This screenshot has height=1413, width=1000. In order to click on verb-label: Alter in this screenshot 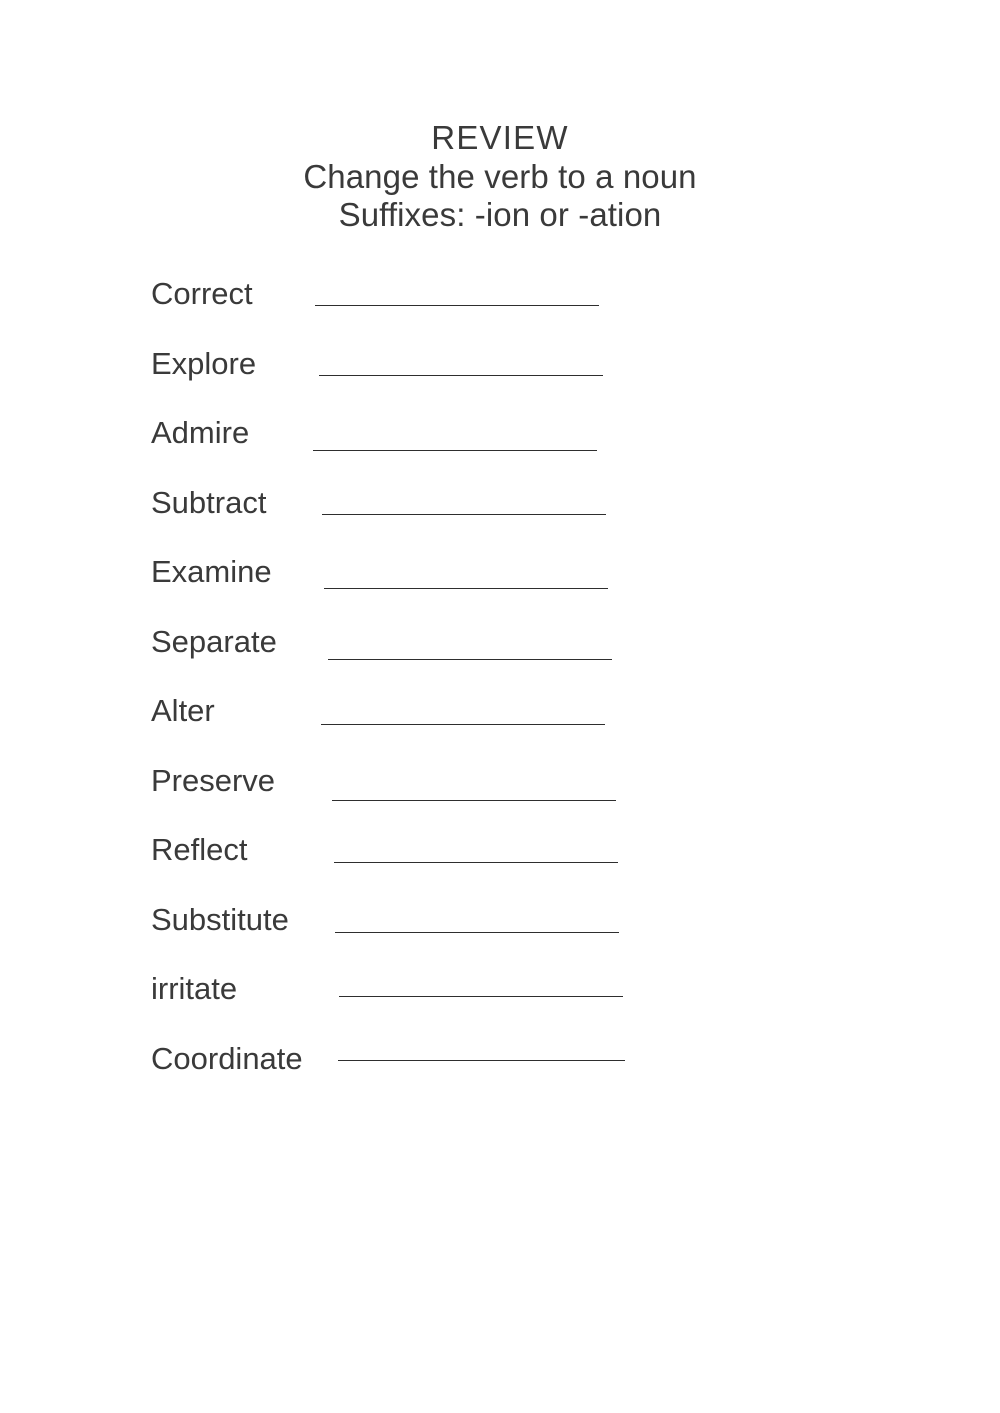, I will do `click(183, 710)`.